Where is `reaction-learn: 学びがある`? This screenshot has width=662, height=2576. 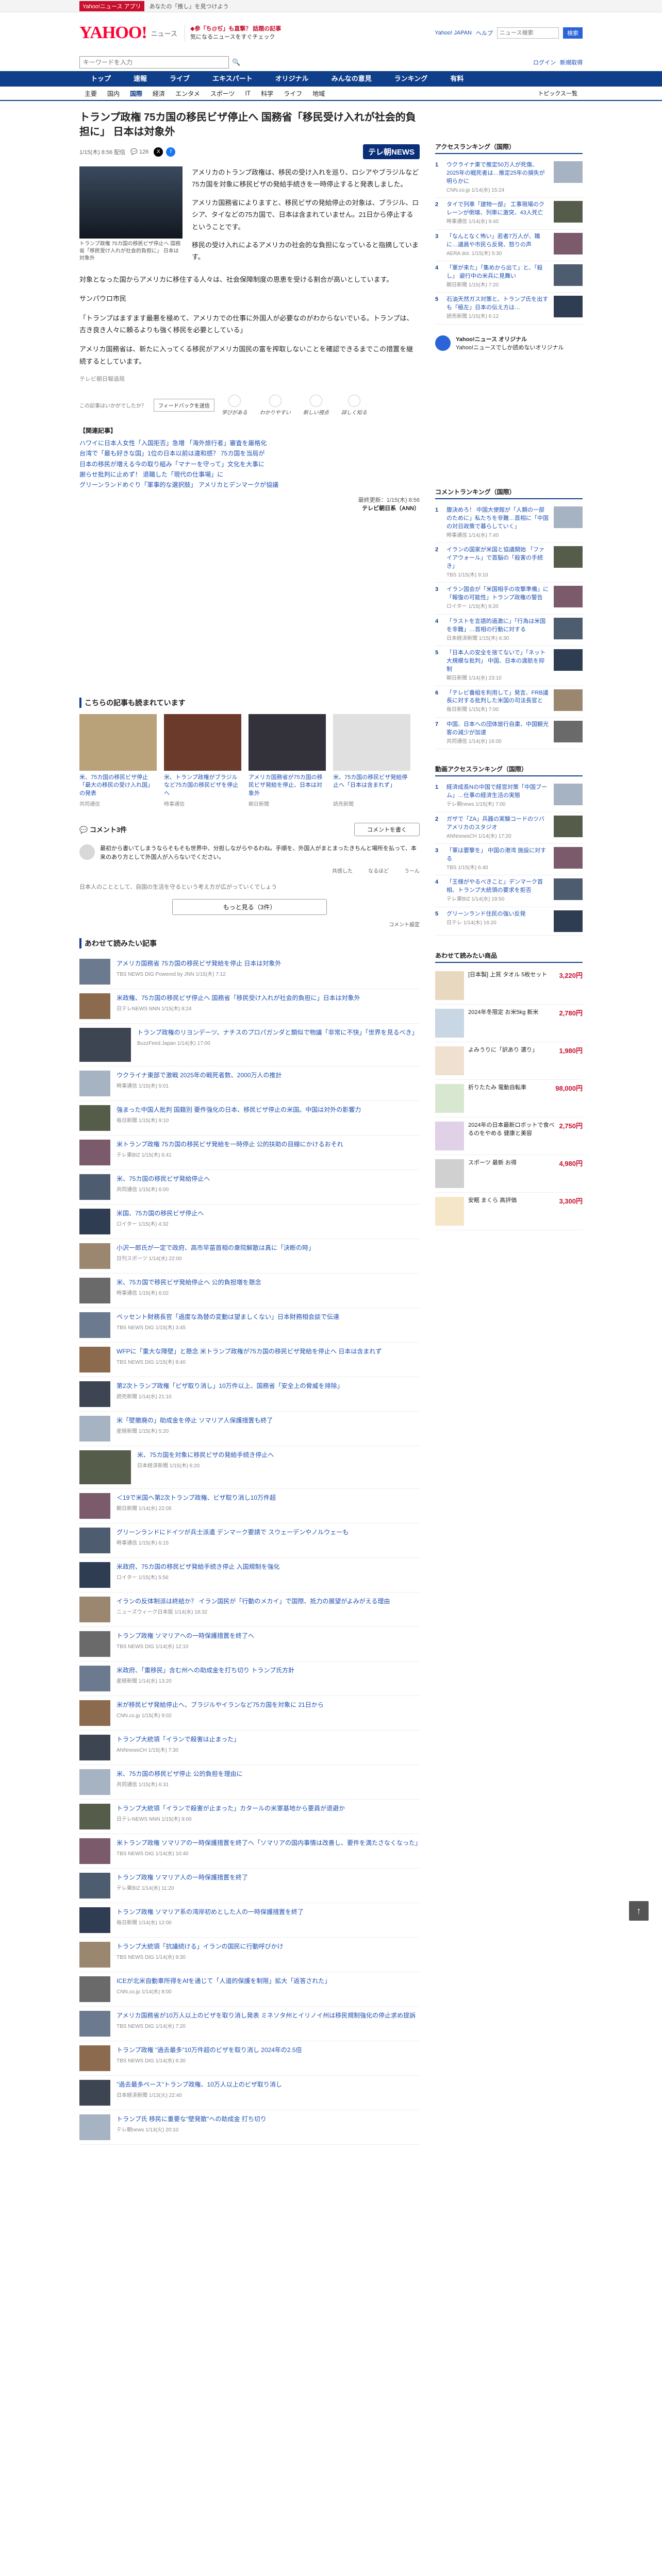 reaction-learn: 学びがある is located at coordinates (234, 405).